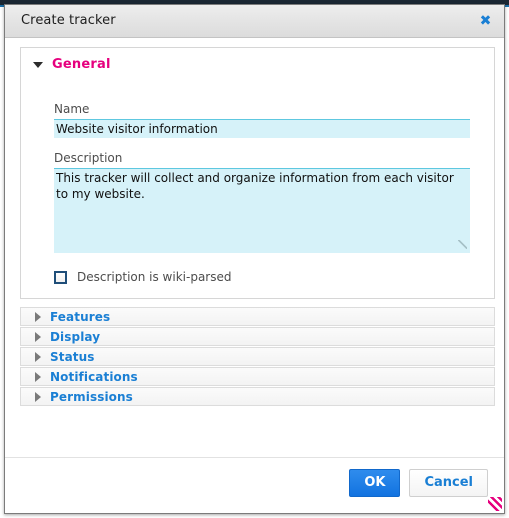  I want to click on cancel-button: Cancel, so click(448, 483).